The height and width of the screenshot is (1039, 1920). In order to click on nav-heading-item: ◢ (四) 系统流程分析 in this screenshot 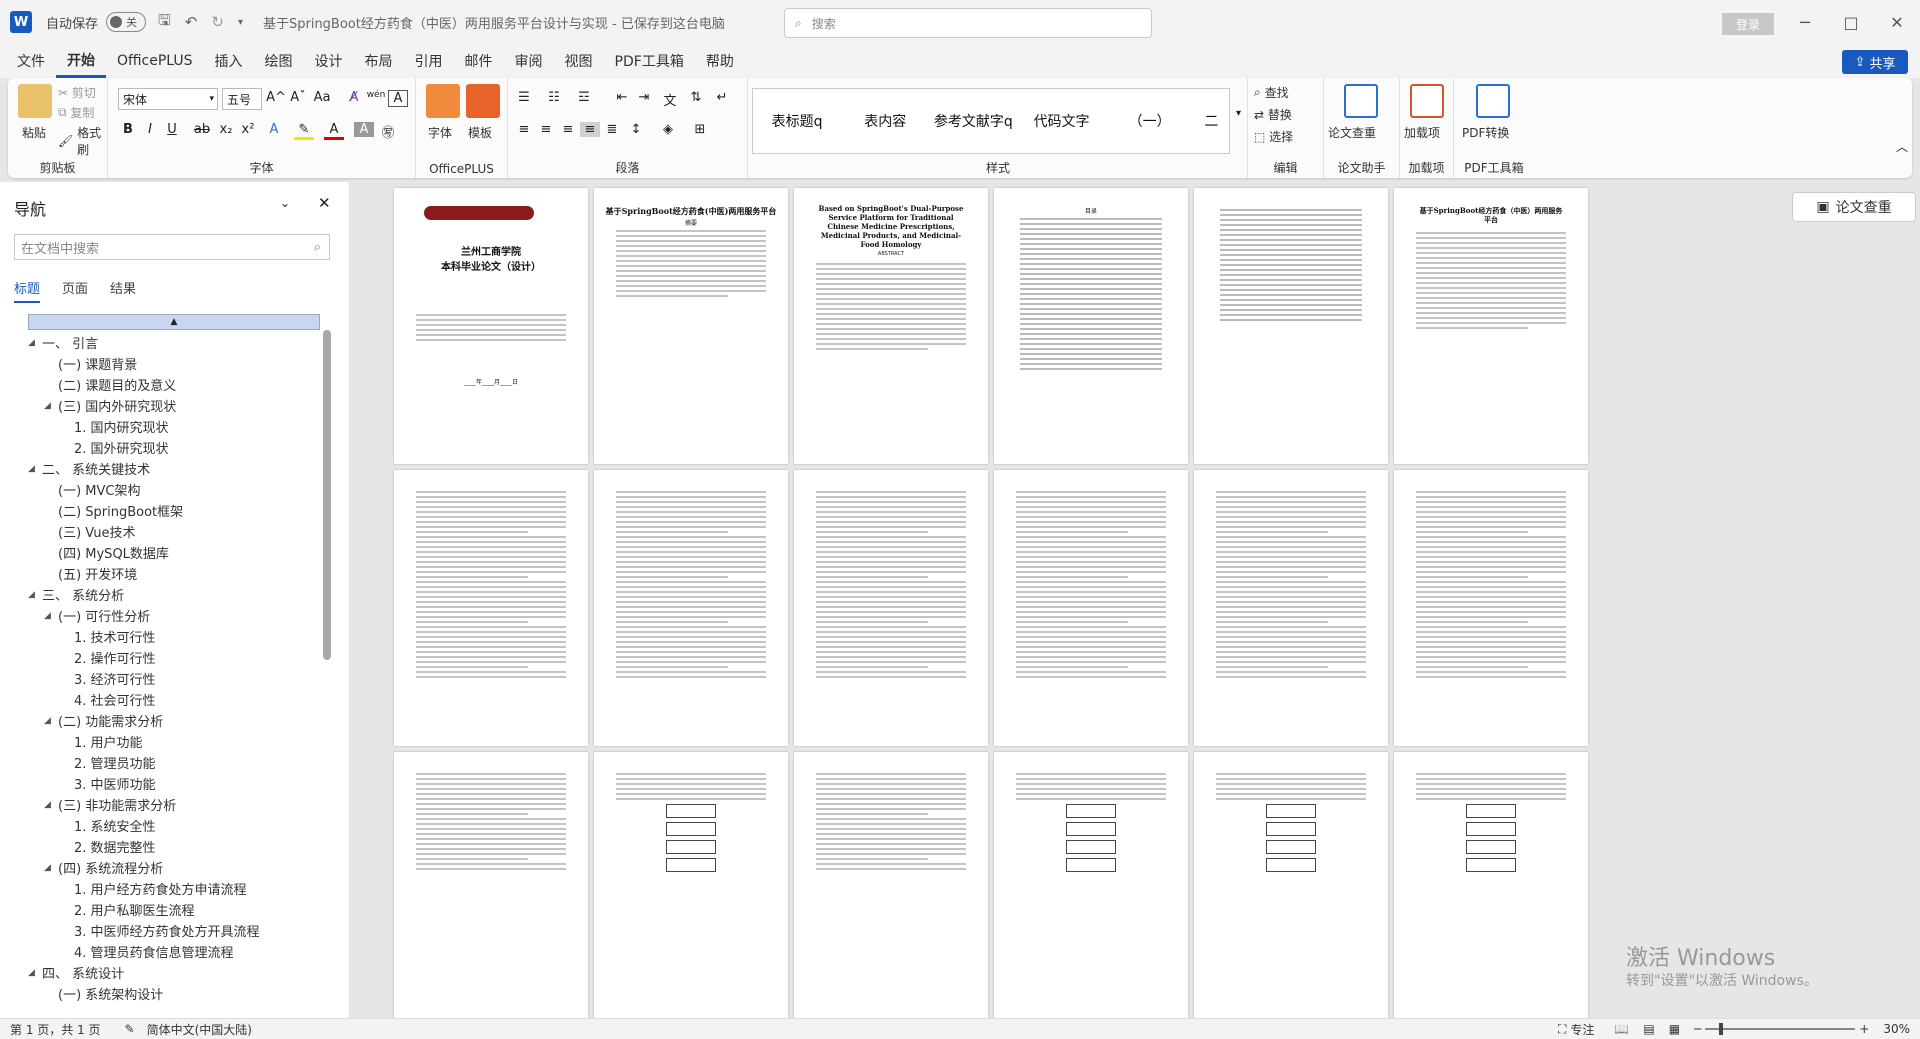, I will do `click(174, 867)`.